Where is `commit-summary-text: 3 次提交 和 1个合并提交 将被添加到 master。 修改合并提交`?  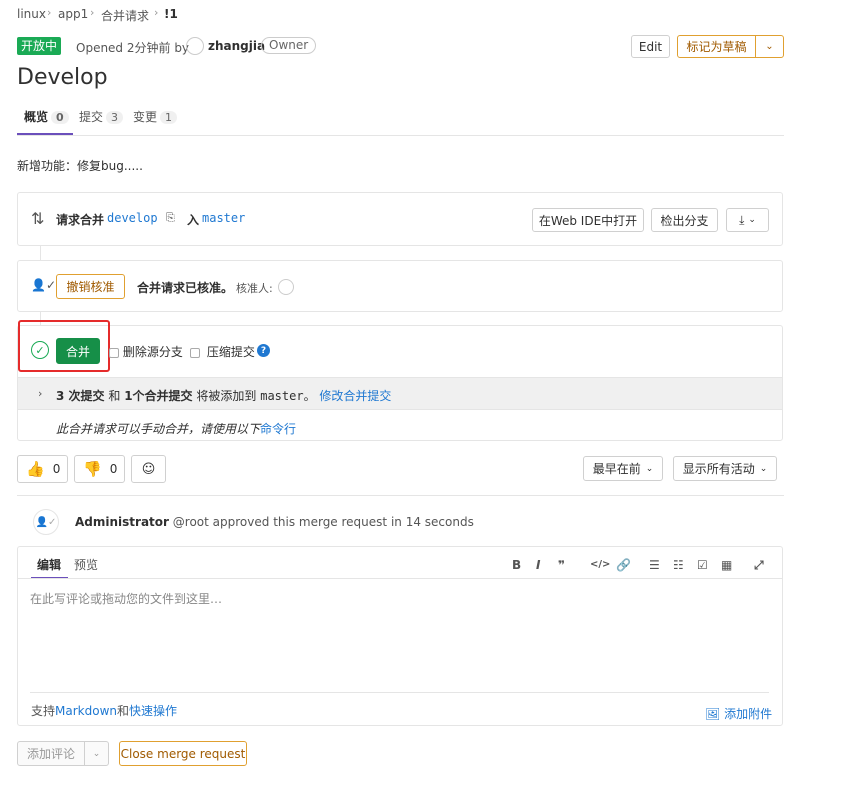 commit-summary-text: 3 次提交 和 1个合并提交 将被添加到 master。 修改合并提交 is located at coordinates (223, 395).